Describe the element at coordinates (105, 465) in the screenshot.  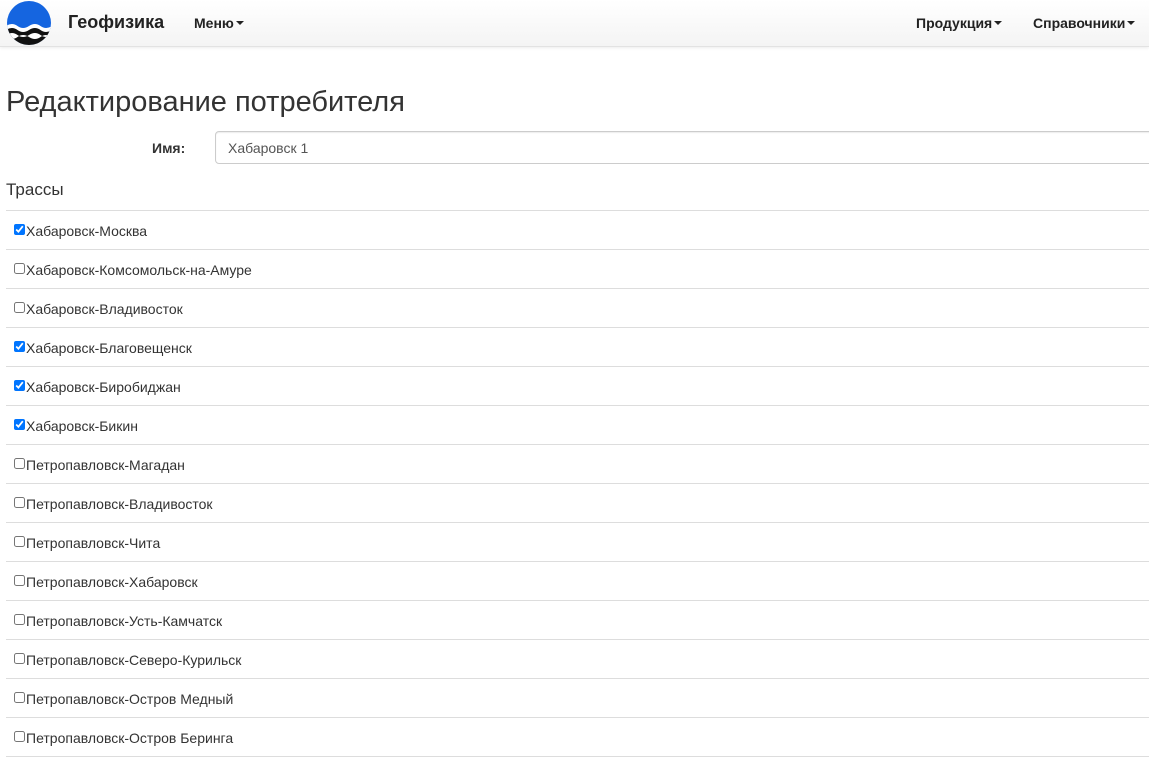
I see `route-label: Петропавловск-Магадан` at that location.